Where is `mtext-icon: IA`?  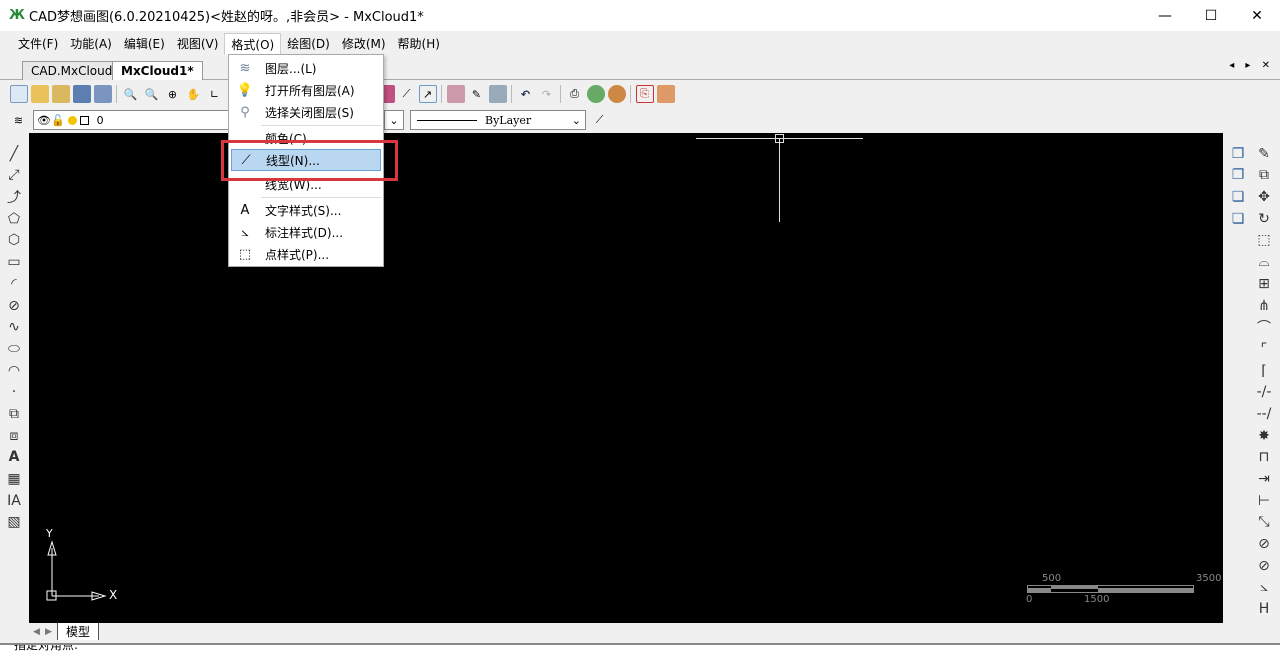 mtext-icon: IA is located at coordinates (14, 501).